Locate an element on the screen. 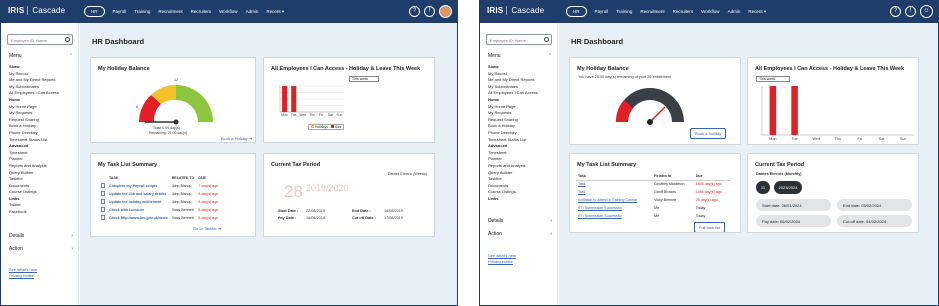  task-related-to: Geoff Browns is located at coordinates (665, 192).